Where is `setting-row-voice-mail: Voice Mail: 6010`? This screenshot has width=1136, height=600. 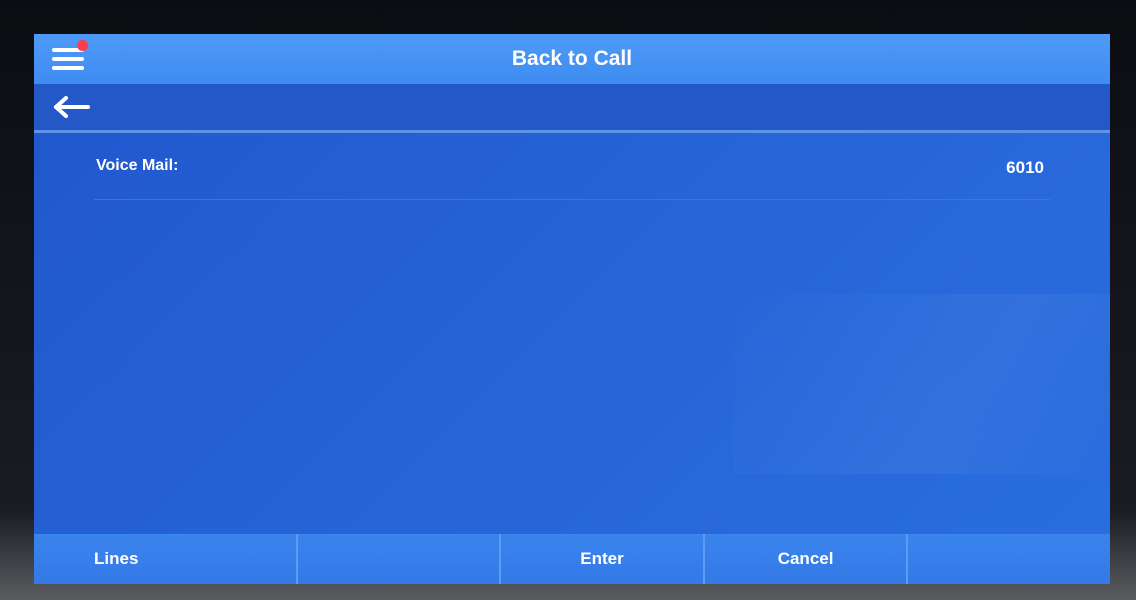 setting-row-voice-mail: Voice Mail: 6010 is located at coordinates (572, 166).